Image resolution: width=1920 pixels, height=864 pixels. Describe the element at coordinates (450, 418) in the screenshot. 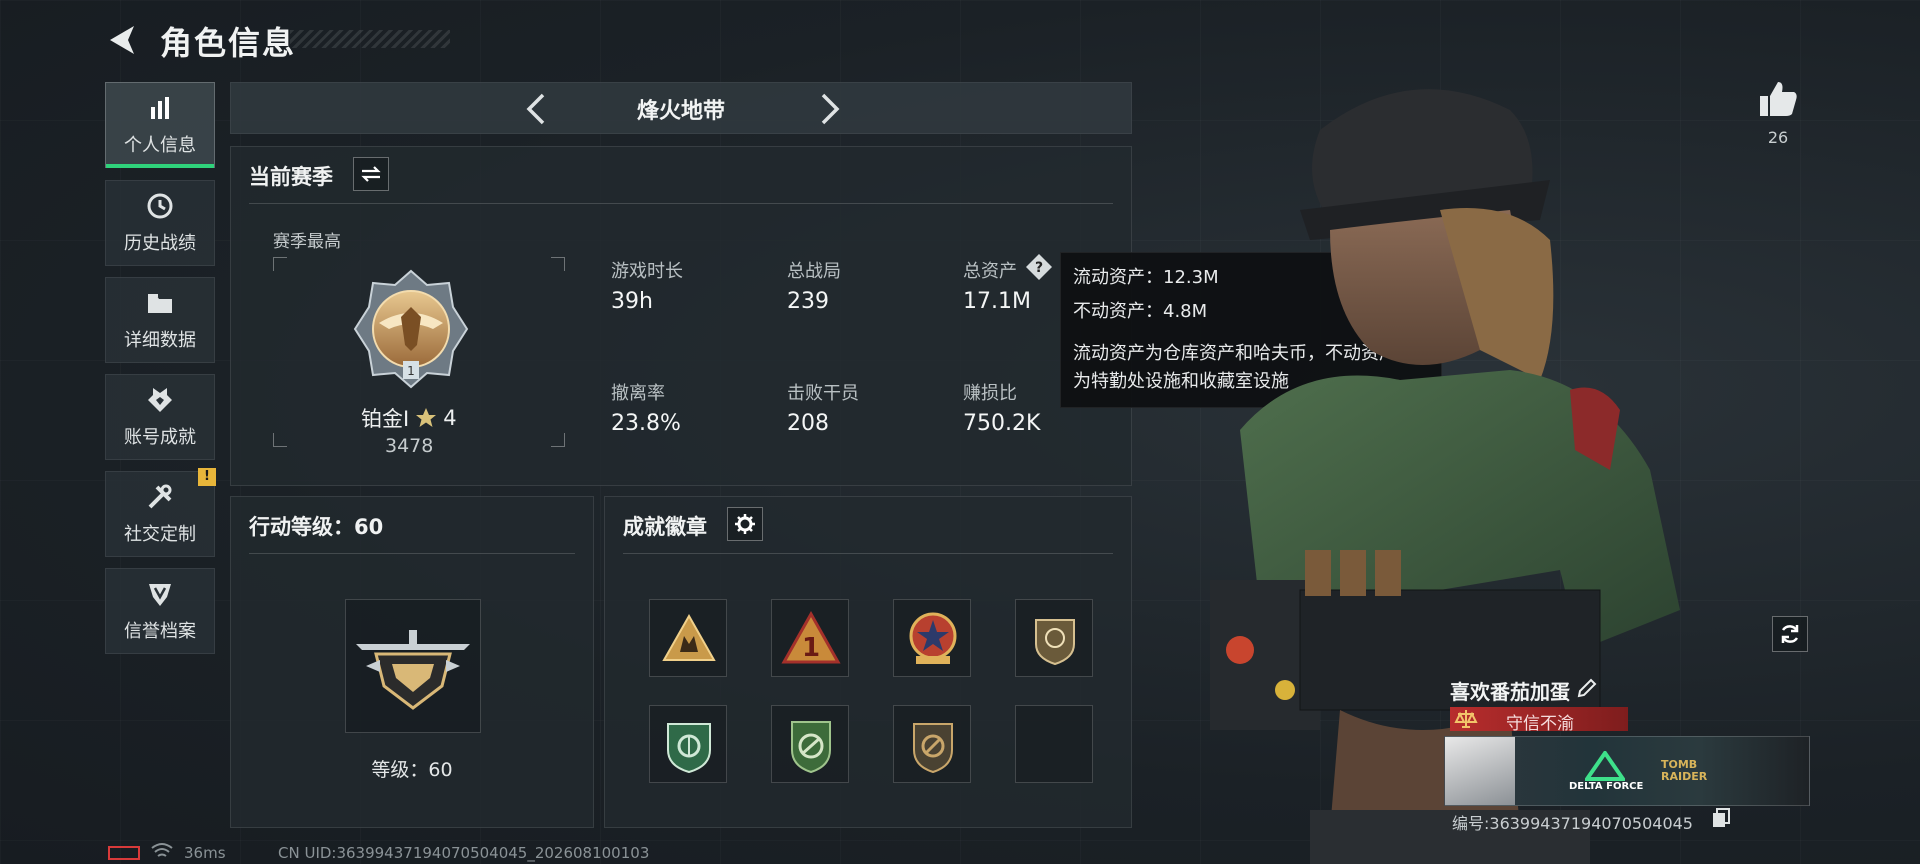

I see `rank-stars: 4` at that location.